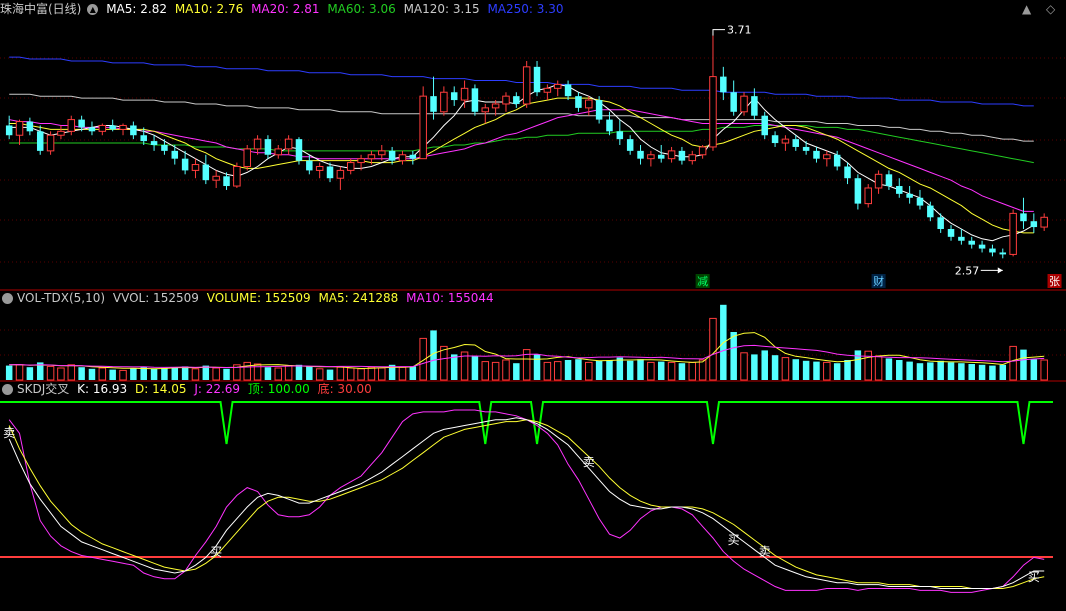 Image resolution: width=1066 pixels, height=611 pixels. Describe the element at coordinates (9, 433) in the screenshot. I see `sell-signal-label: 卖` at that location.